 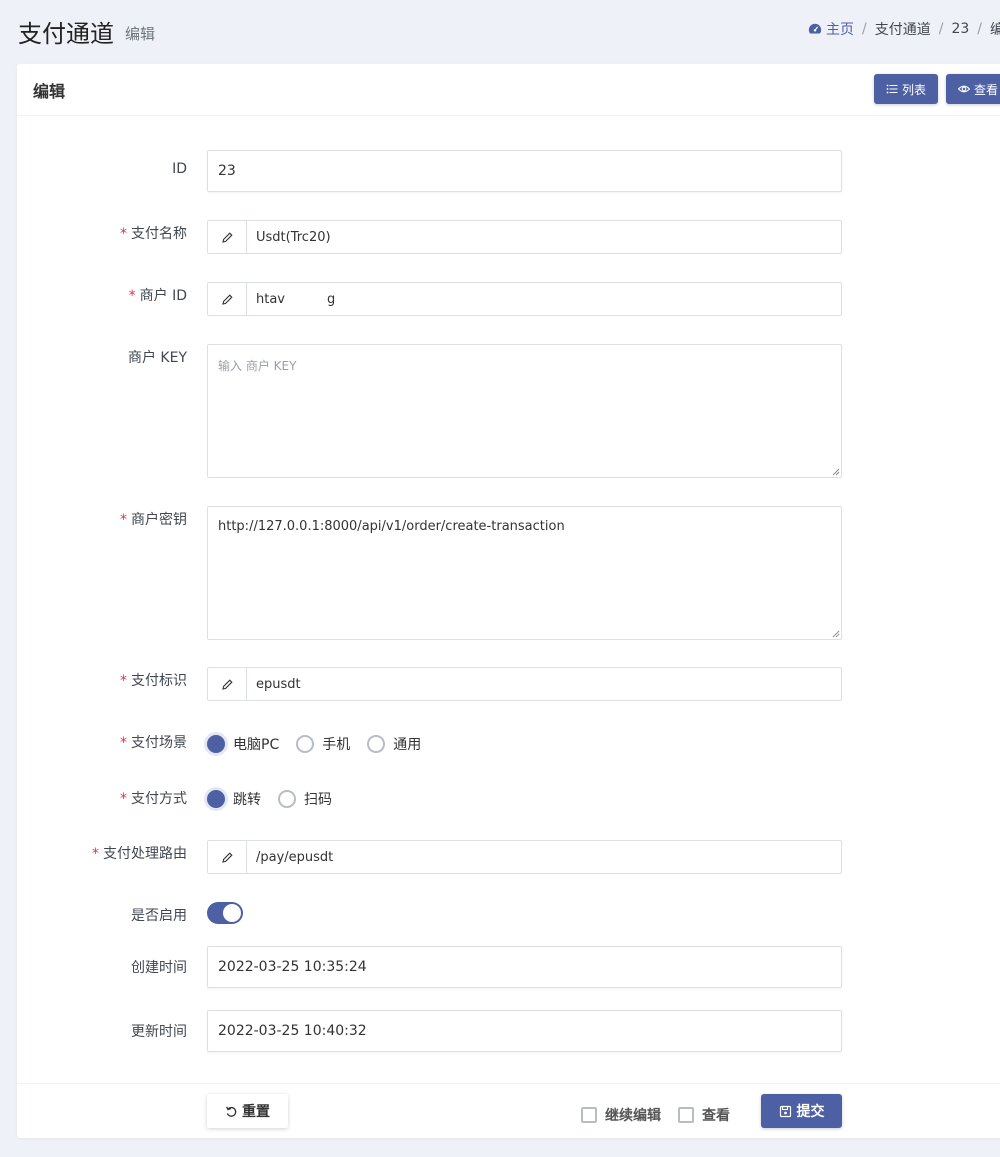 What do you see at coordinates (292, 1031) in the screenshot?
I see `updated-at-value: 2022-03-25 10:40:32` at bounding box center [292, 1031].